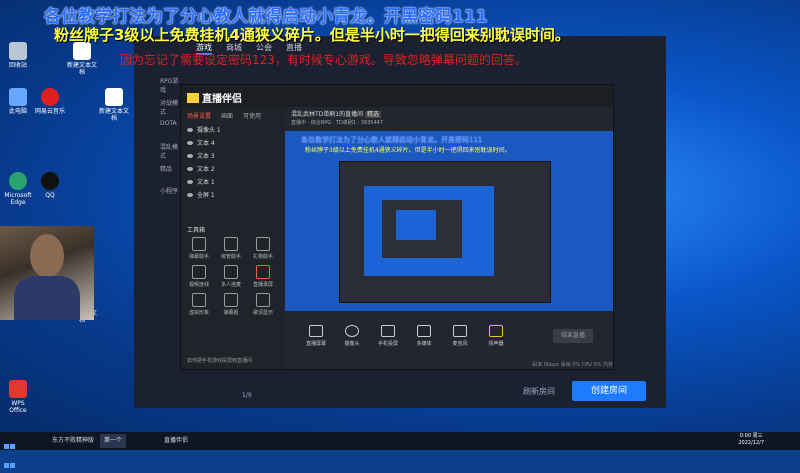 The image size is (800, 473). I want to click on tool-danmaku: 弹幕助手, so click(199, 248).